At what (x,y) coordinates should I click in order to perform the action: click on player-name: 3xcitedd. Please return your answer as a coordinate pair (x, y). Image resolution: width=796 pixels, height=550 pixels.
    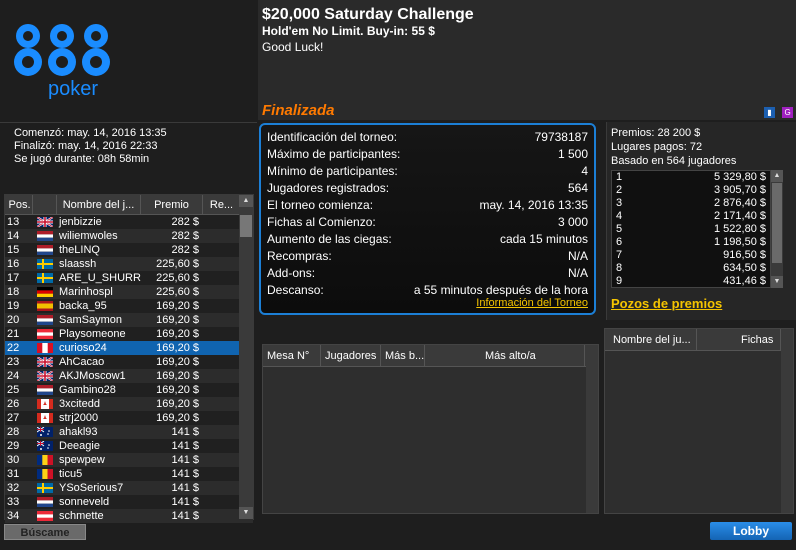
    Looking at the image, I should click on (79, 404).